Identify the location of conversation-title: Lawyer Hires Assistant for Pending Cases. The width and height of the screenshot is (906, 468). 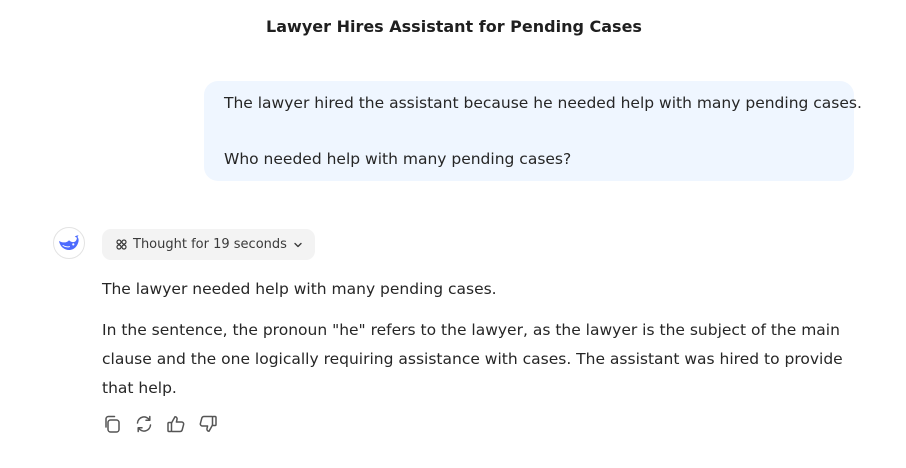
(454, 26).